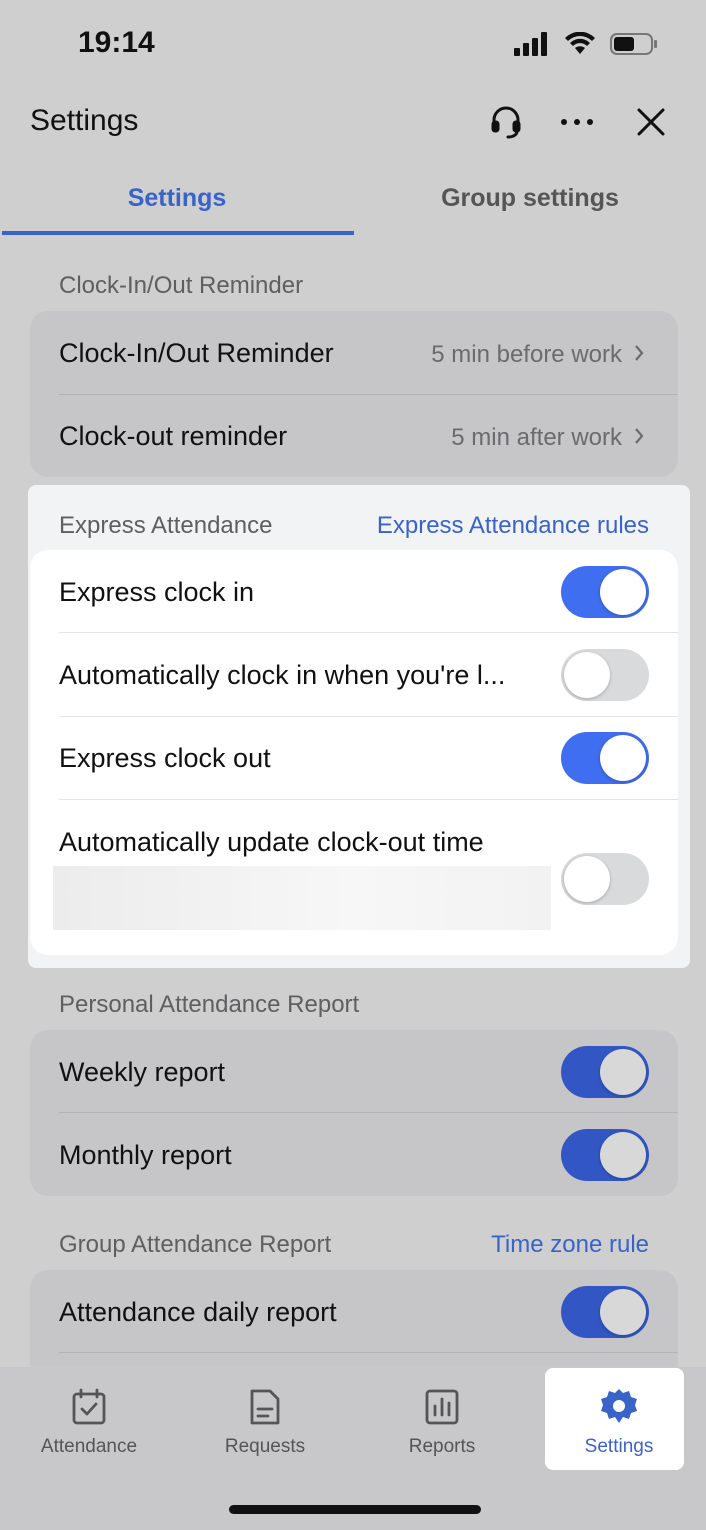 The image size is (706, 1530). I want to click on section-label-personal: Personal Attendance Report, so click(209, 1004).